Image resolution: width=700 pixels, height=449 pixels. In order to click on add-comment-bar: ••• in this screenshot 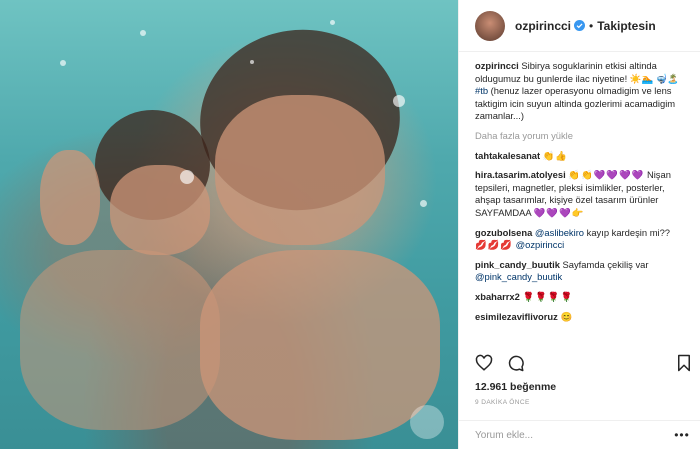, I will do `click(579, 434)`.